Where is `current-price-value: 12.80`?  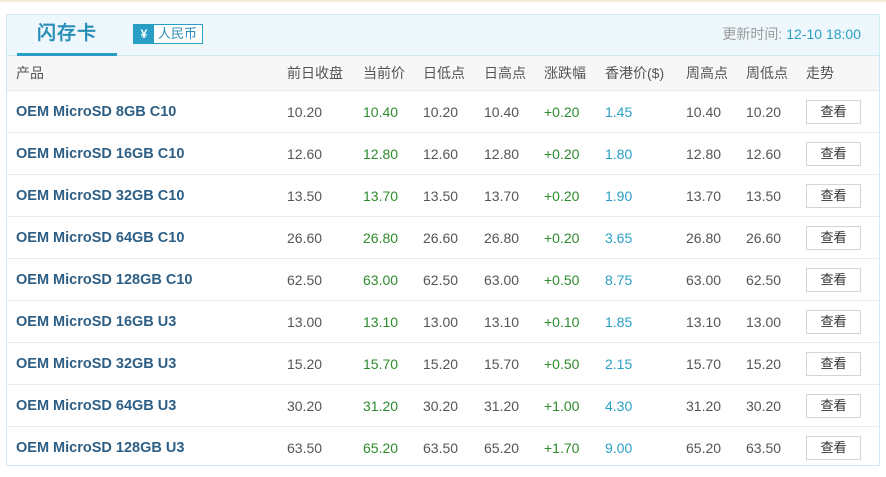
current-price-value: 12.80 is located at coordinates (393, 153).